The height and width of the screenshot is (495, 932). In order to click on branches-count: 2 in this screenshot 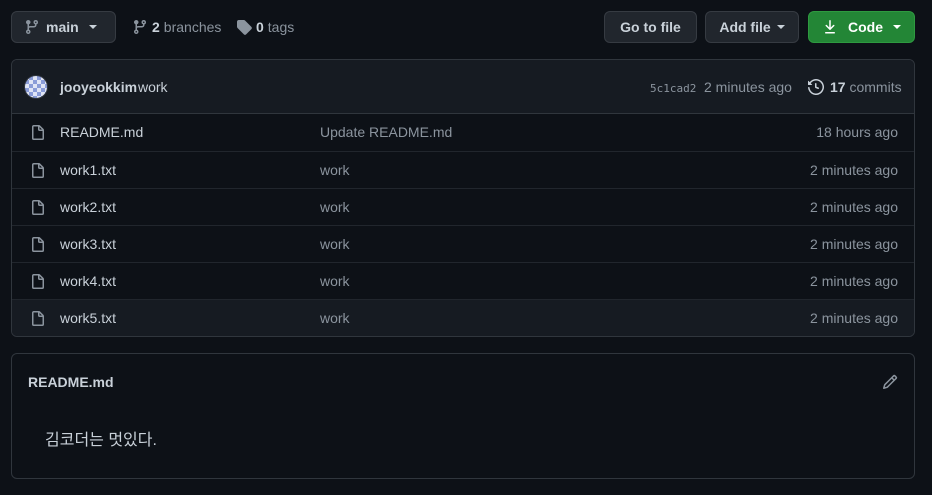, I will do `click(156, 27)`.